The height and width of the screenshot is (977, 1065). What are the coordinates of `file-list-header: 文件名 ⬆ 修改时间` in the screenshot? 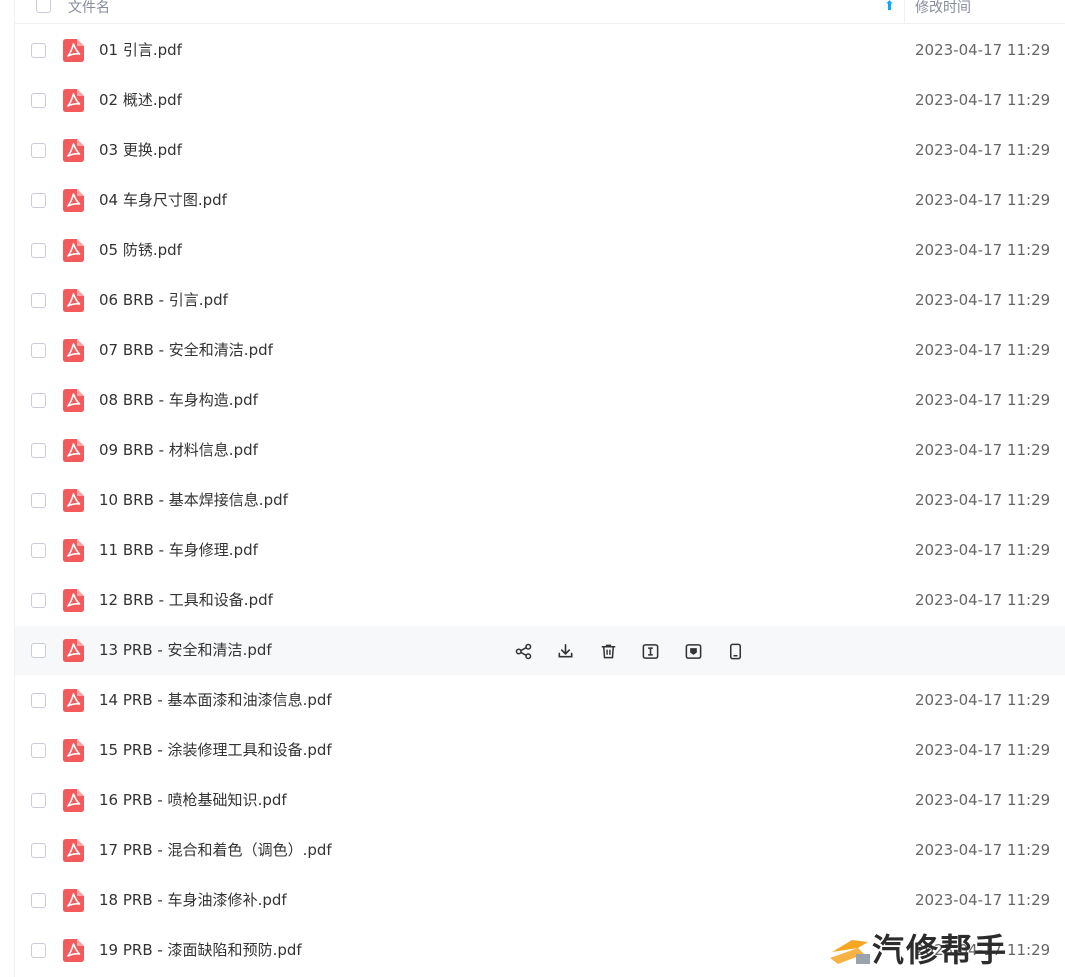 It's located at (539, 12).